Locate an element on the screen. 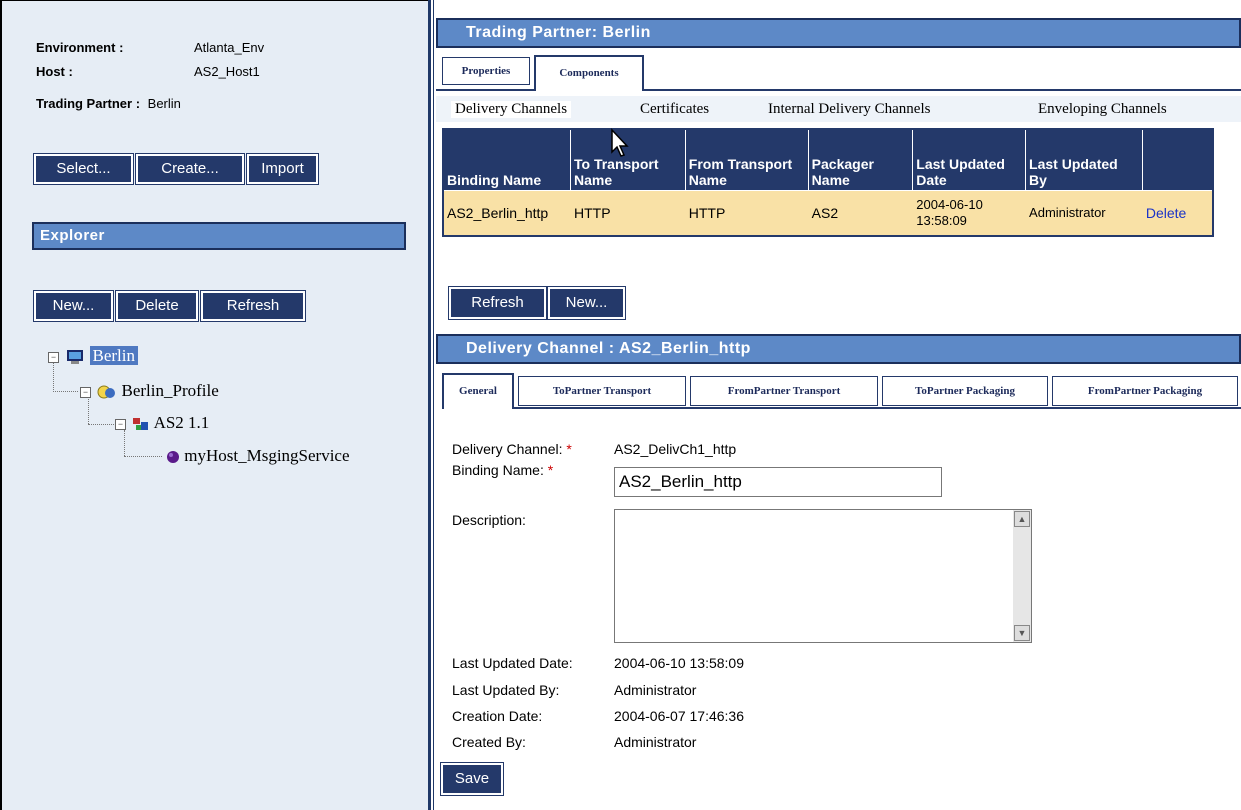  last-updated-date-label: Last Updated Date: is located at coordinates (512, 663).